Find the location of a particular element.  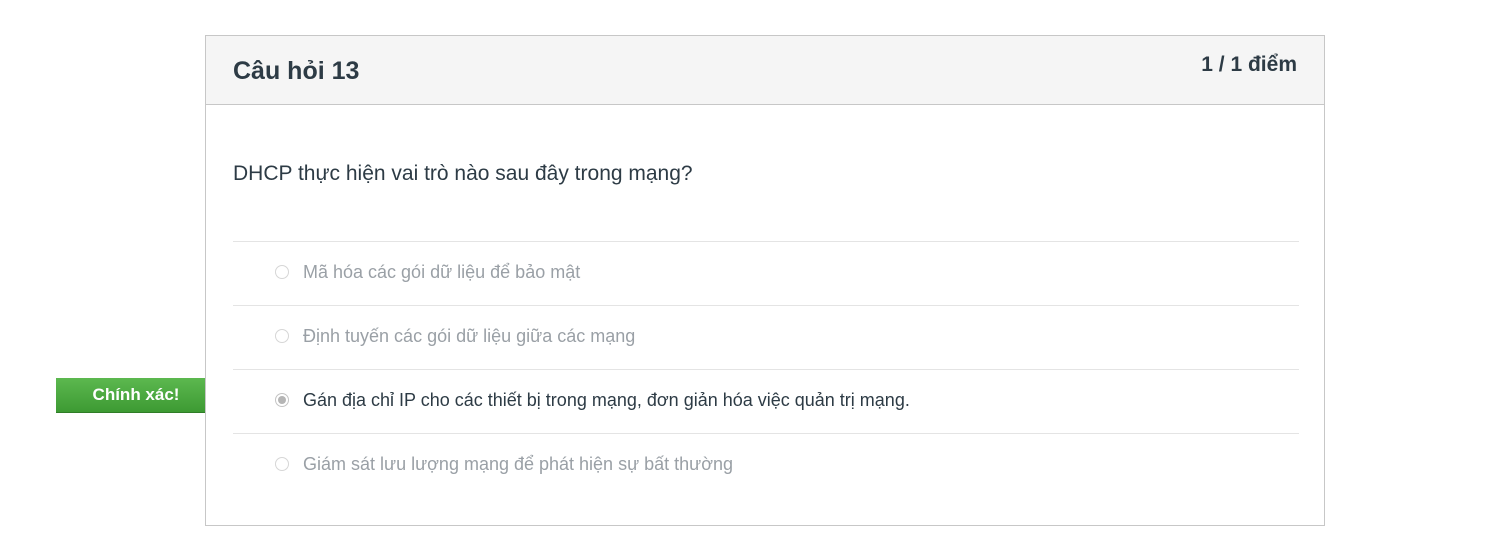

answer-option: Định tuyến các gói dữ liệu giữa các mạng is located at coordinates (766, 337).